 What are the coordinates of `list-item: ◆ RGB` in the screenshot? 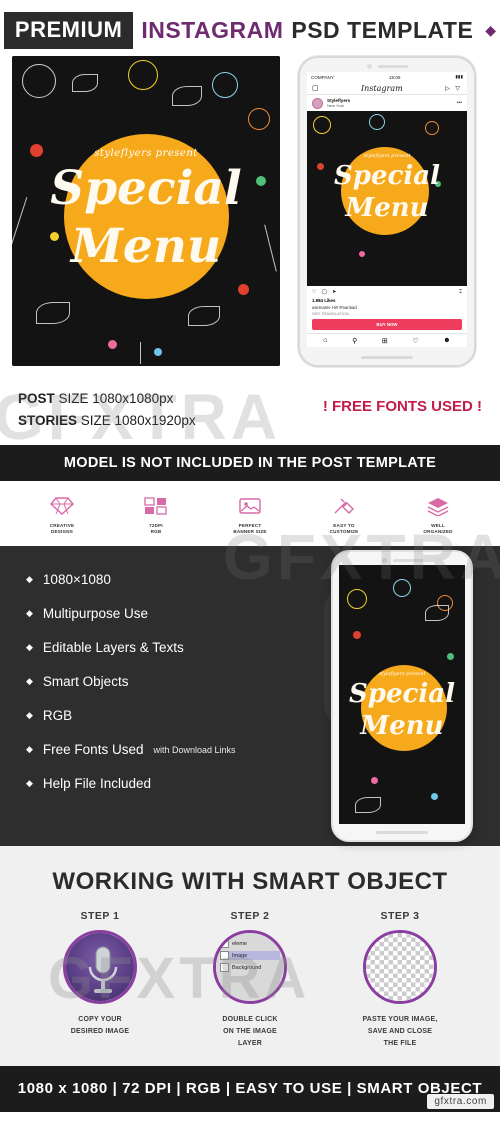 It's located at (165, 715).